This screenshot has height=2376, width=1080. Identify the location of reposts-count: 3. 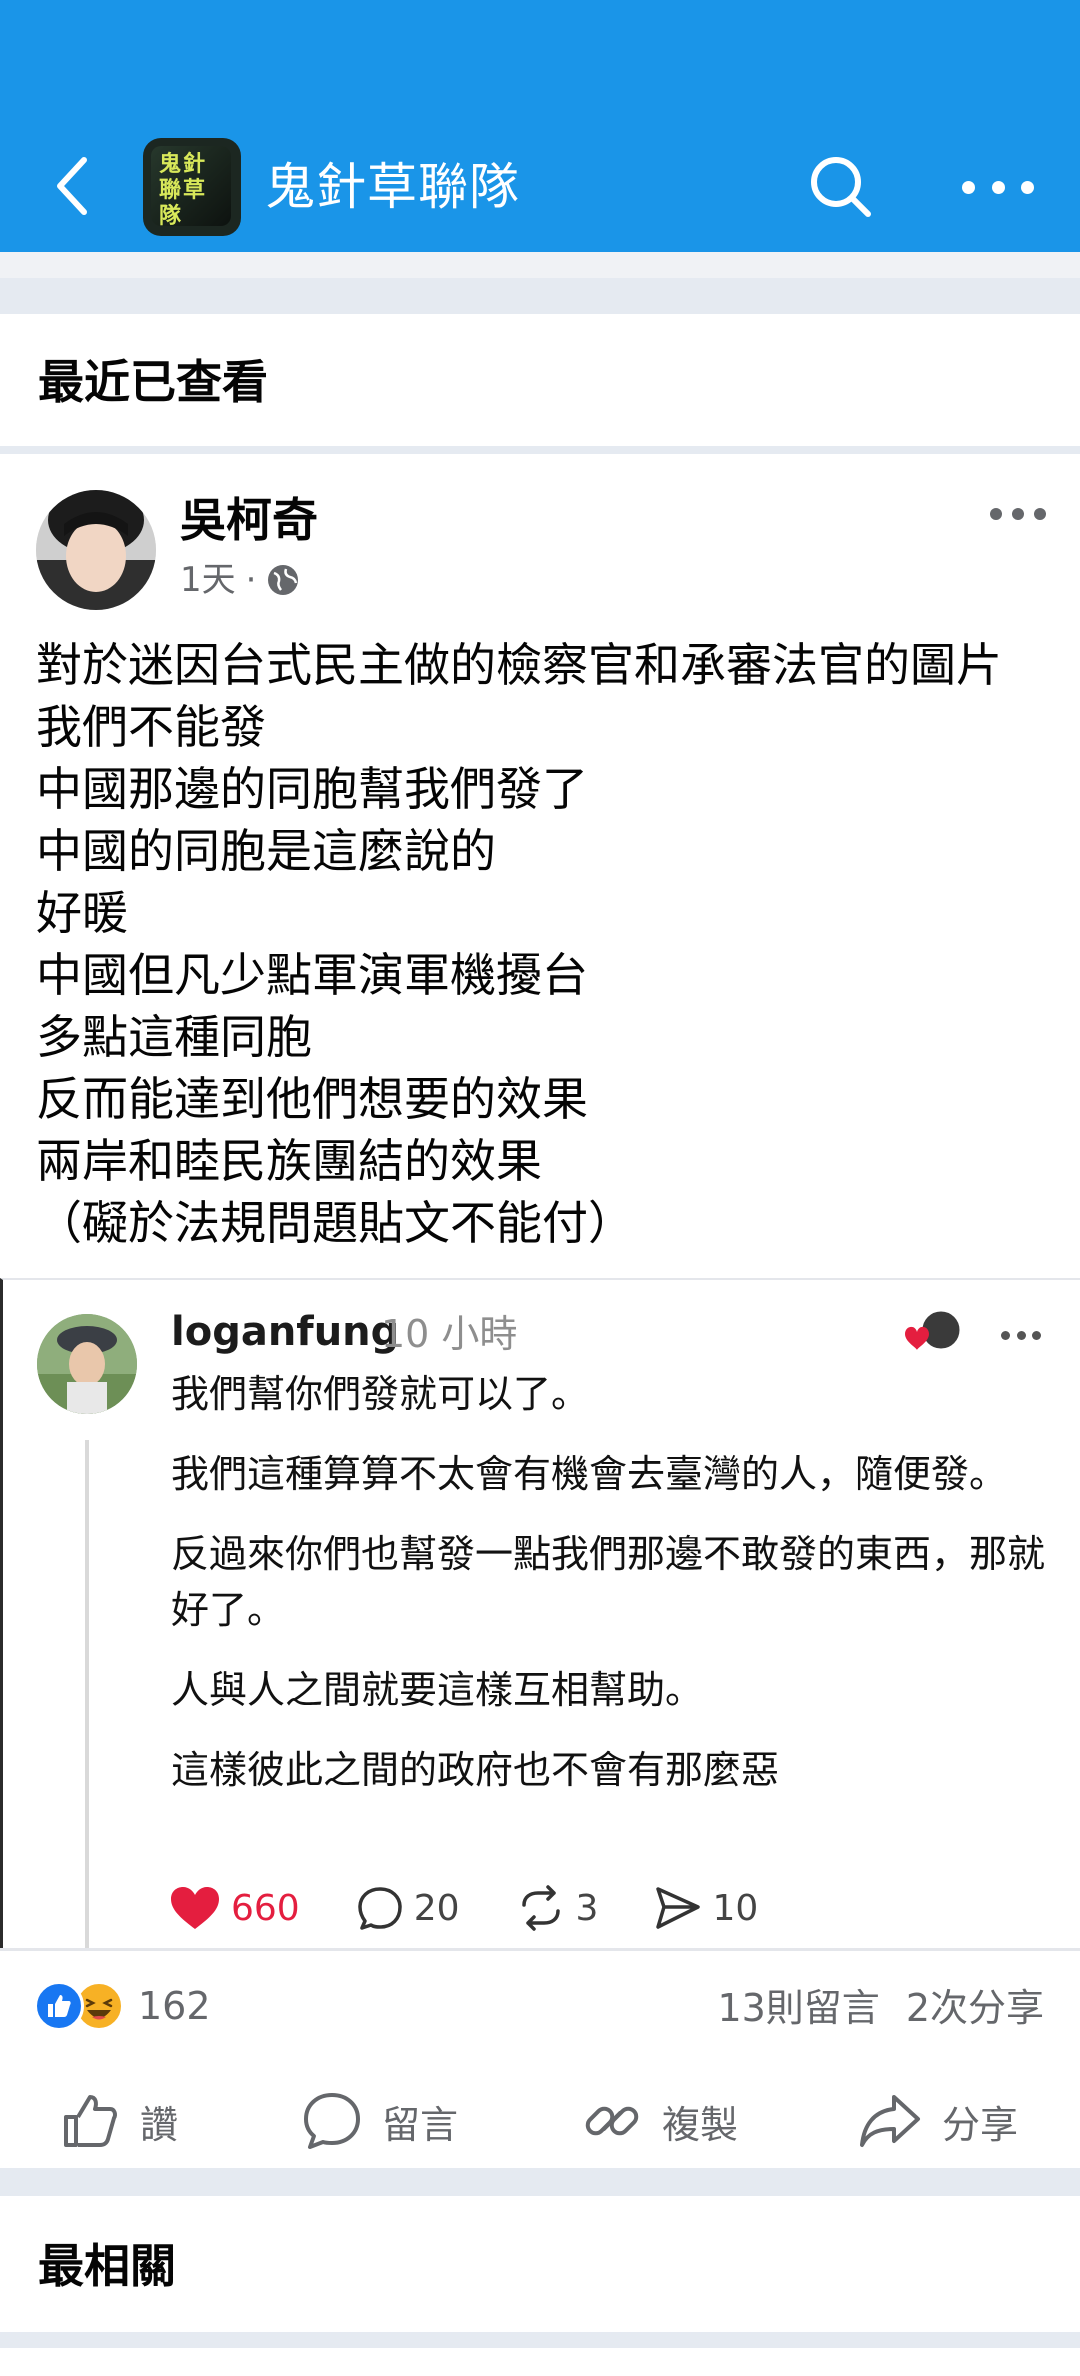
(587, 1908).